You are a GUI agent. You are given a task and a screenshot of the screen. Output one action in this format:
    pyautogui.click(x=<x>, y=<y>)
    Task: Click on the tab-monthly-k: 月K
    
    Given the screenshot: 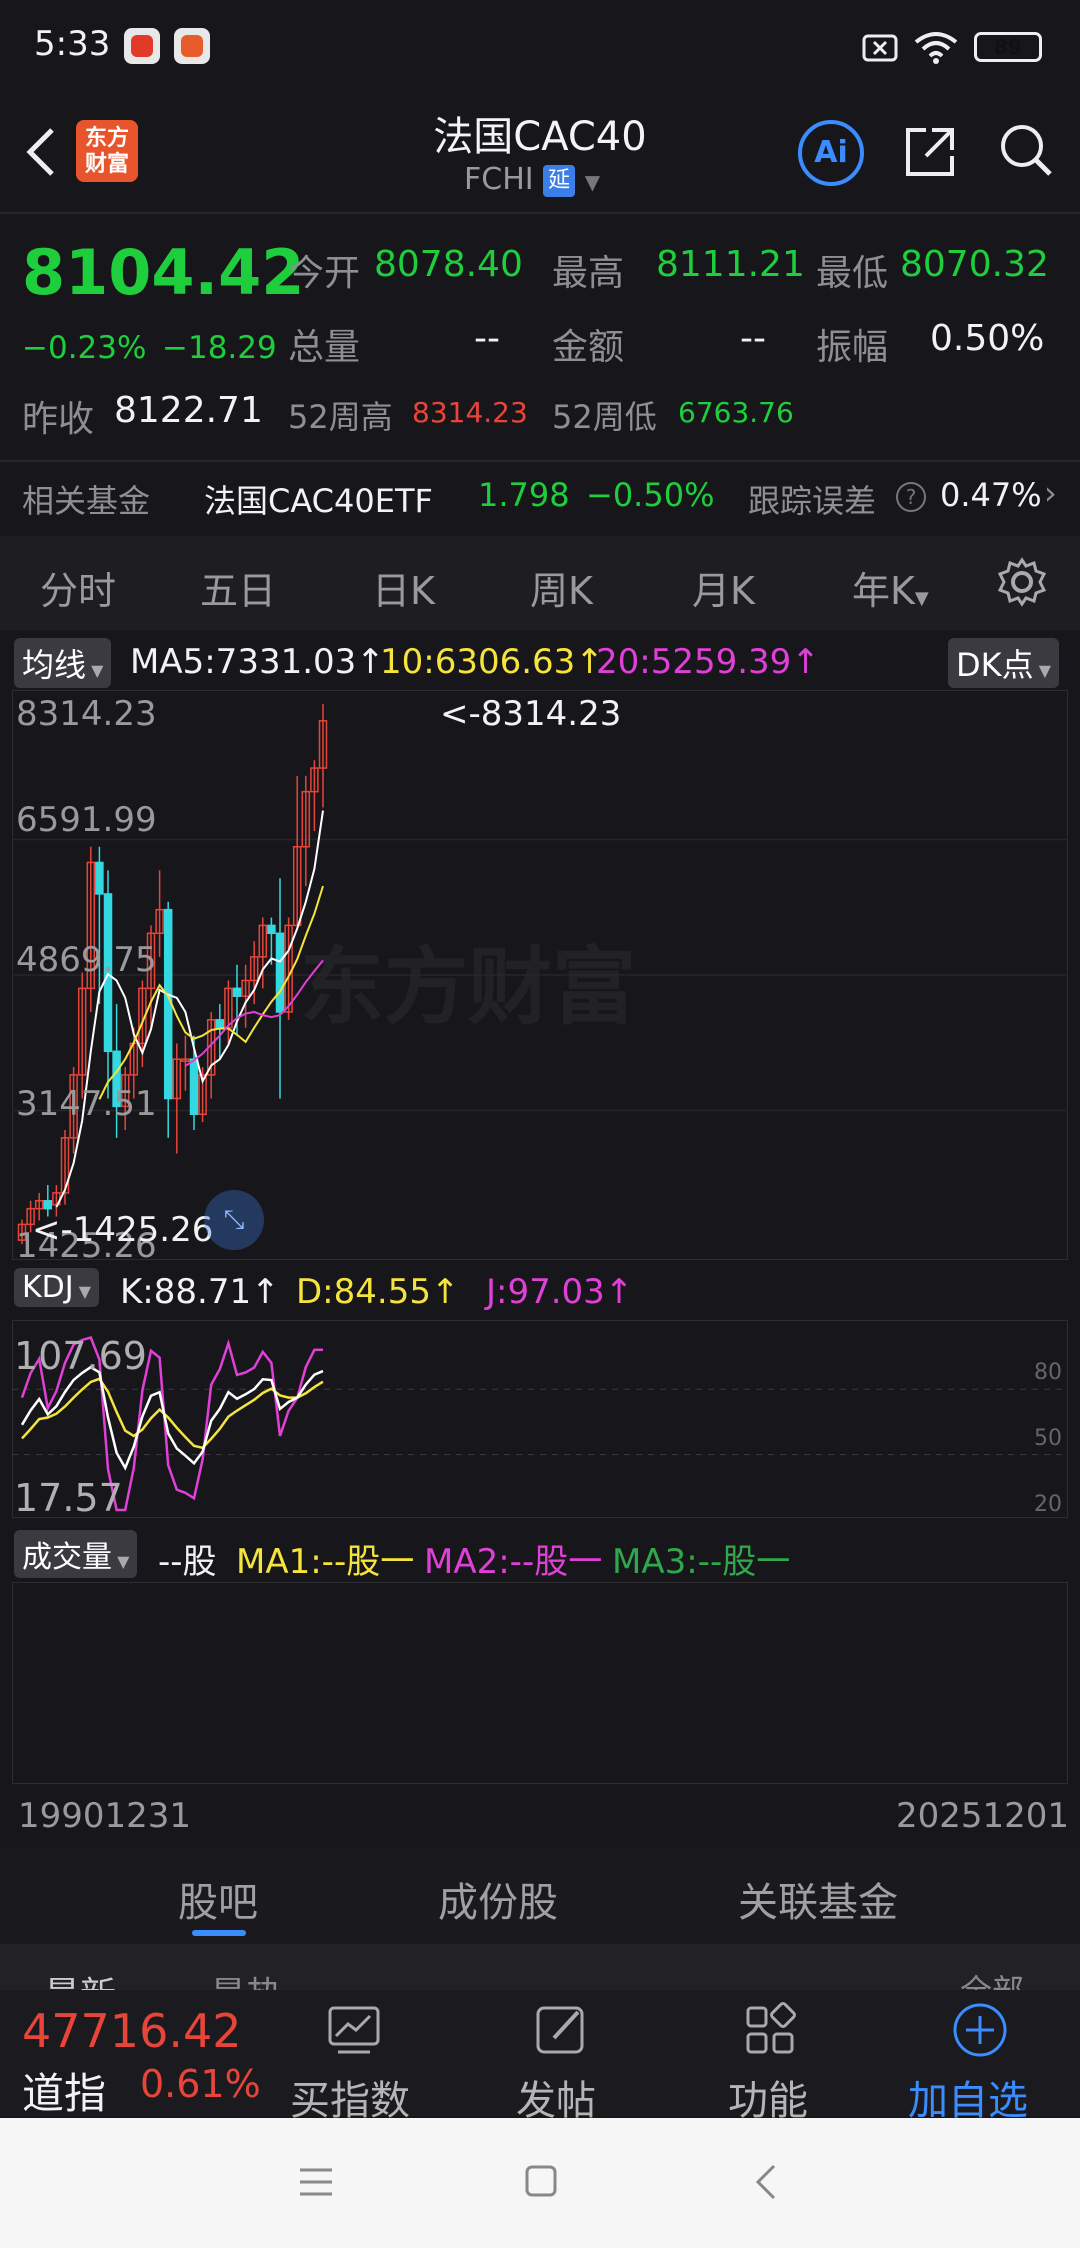 What is the action you would take?
    pyautogui.click(x=723, y=587)
    